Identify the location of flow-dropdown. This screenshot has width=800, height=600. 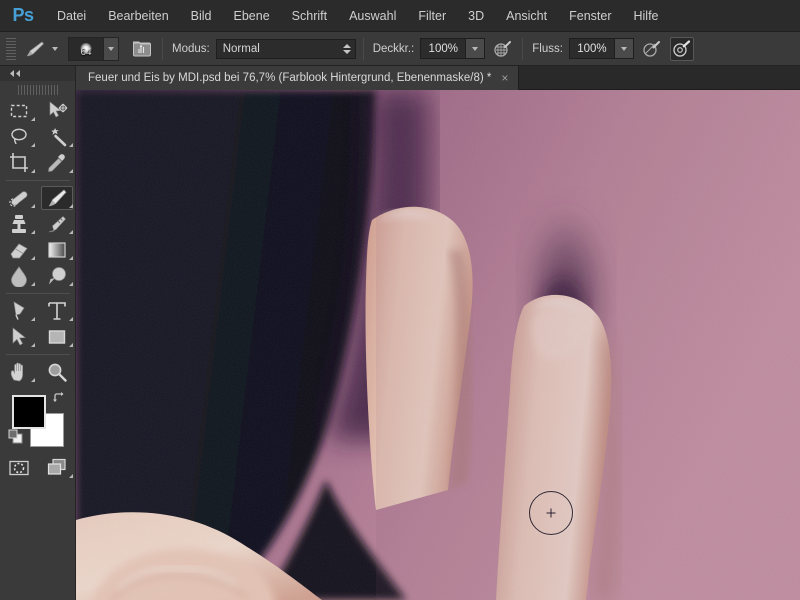
(623, 48).